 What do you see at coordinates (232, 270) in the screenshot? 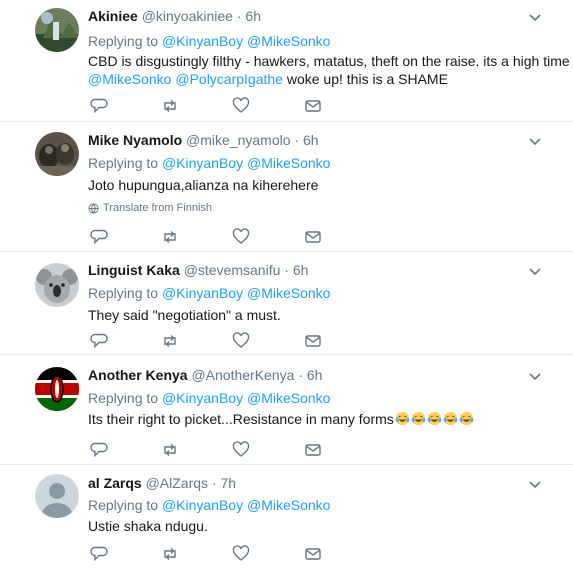
I see `user-handle: @stevemsanifu` at bounding box center [232, 270].